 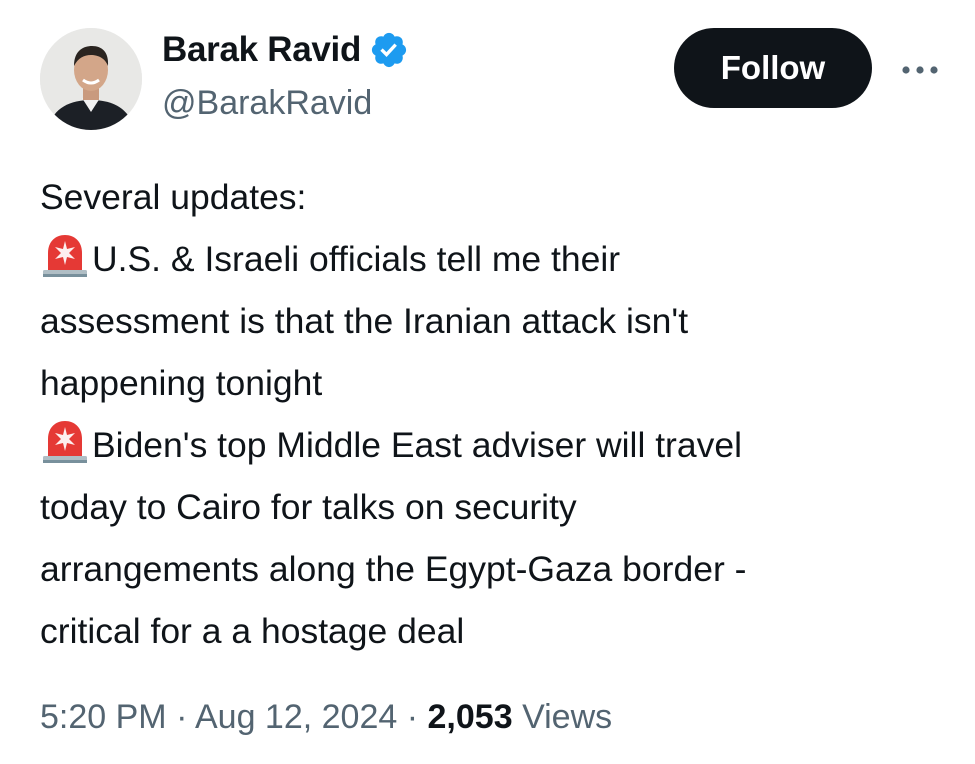 What do you see at coordinates (103, 717) in the screenshot?
I see `tweet-time: 5:20 PM` at bounding box center [103, 717].